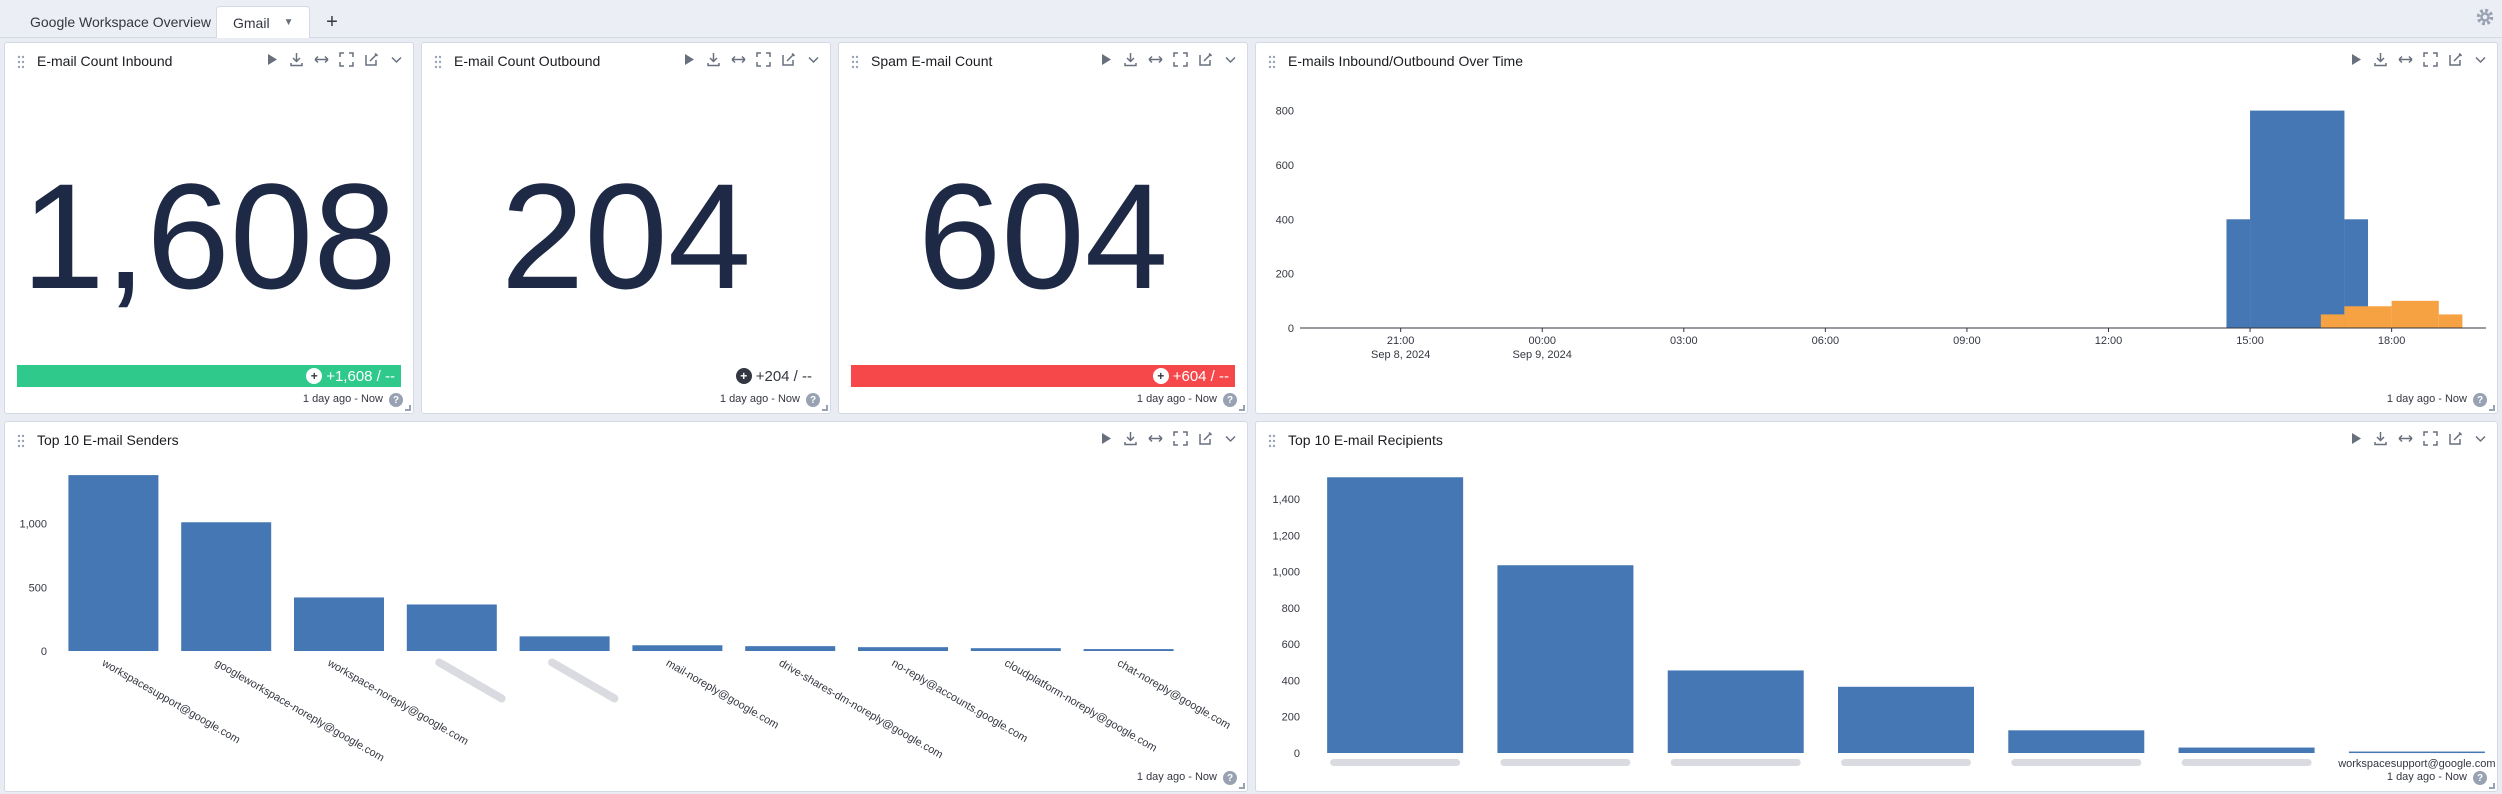  What do you see at coordinates (2250, 341) in the screenshot?
I see `x-tick-label: 15:00` at bounding box center [2250, 341].